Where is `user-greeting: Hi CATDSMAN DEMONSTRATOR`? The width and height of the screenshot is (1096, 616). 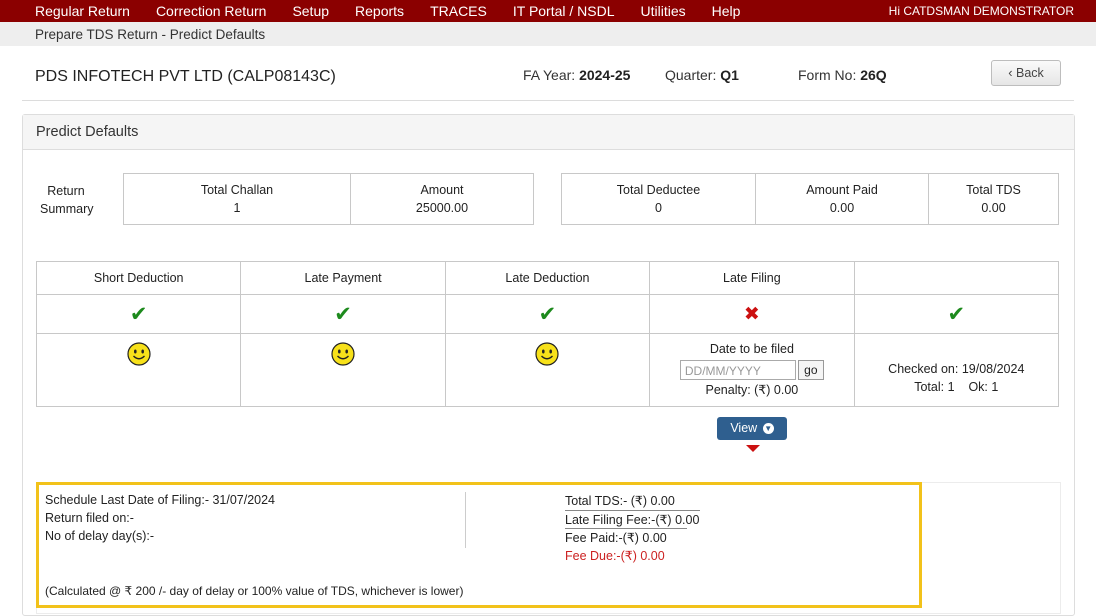 user-greeting: Hi CATDSMAN DEMONSTRATOR is located at coordinates (981, 11).